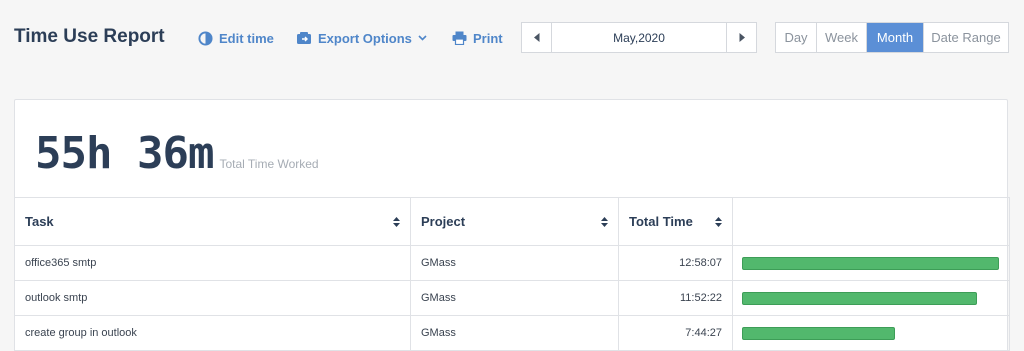 This screenshot has width=1024, height=351. I want to click on export-options-label: Export Options, so click(365, 38).